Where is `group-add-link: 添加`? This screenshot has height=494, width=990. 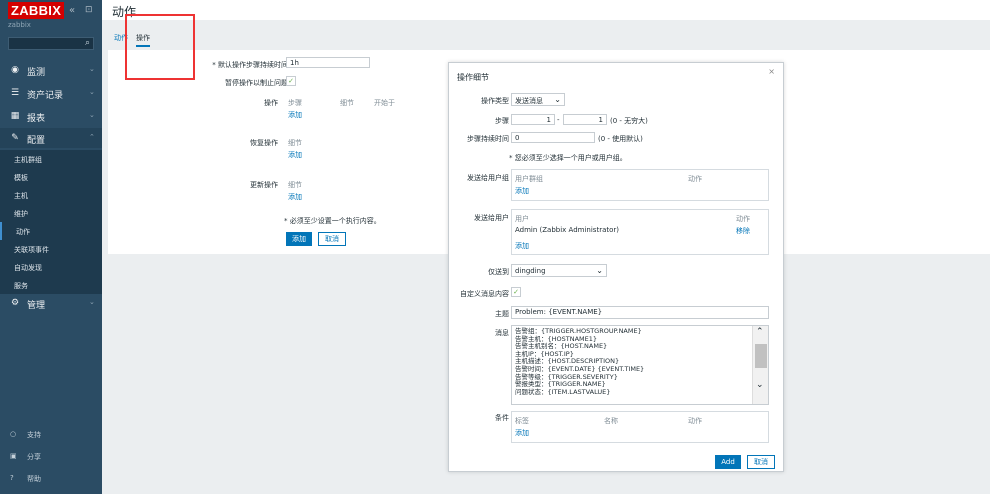 group-add-link: 添加 is located at coordinates (522, 191).